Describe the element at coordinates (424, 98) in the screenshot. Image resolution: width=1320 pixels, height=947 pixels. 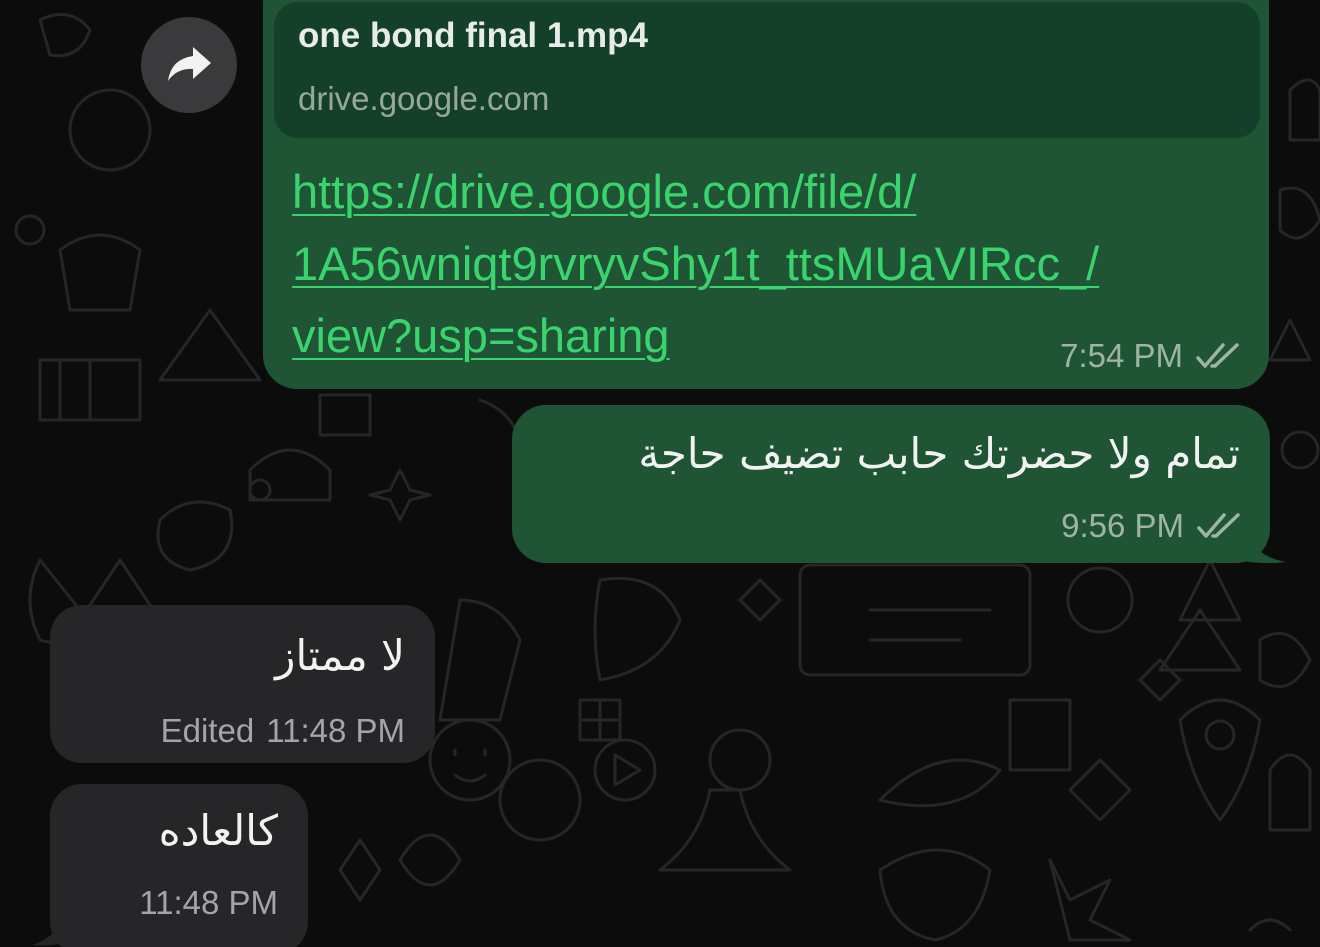
I see `link-preview-domain: drive.google.com` at that location.